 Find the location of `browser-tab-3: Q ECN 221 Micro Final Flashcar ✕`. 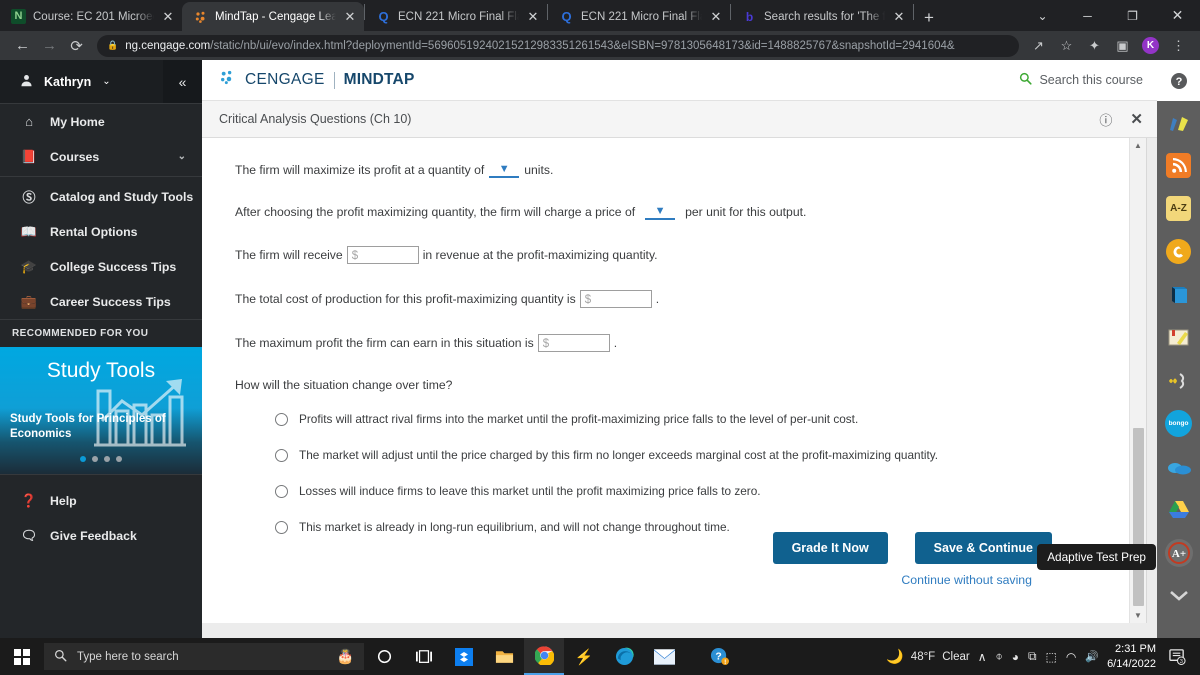

browser-tab-3: Q ECN 221 Micro Final Flashcar ✕ is located at coordinates (639, 16).